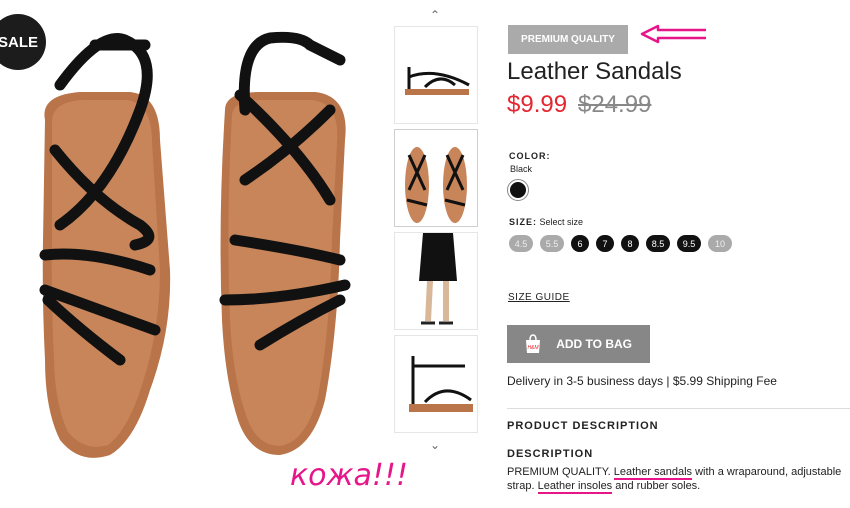  I want to click on premium-quality-label: PREMIUM QUALITY, so click(568, 39).